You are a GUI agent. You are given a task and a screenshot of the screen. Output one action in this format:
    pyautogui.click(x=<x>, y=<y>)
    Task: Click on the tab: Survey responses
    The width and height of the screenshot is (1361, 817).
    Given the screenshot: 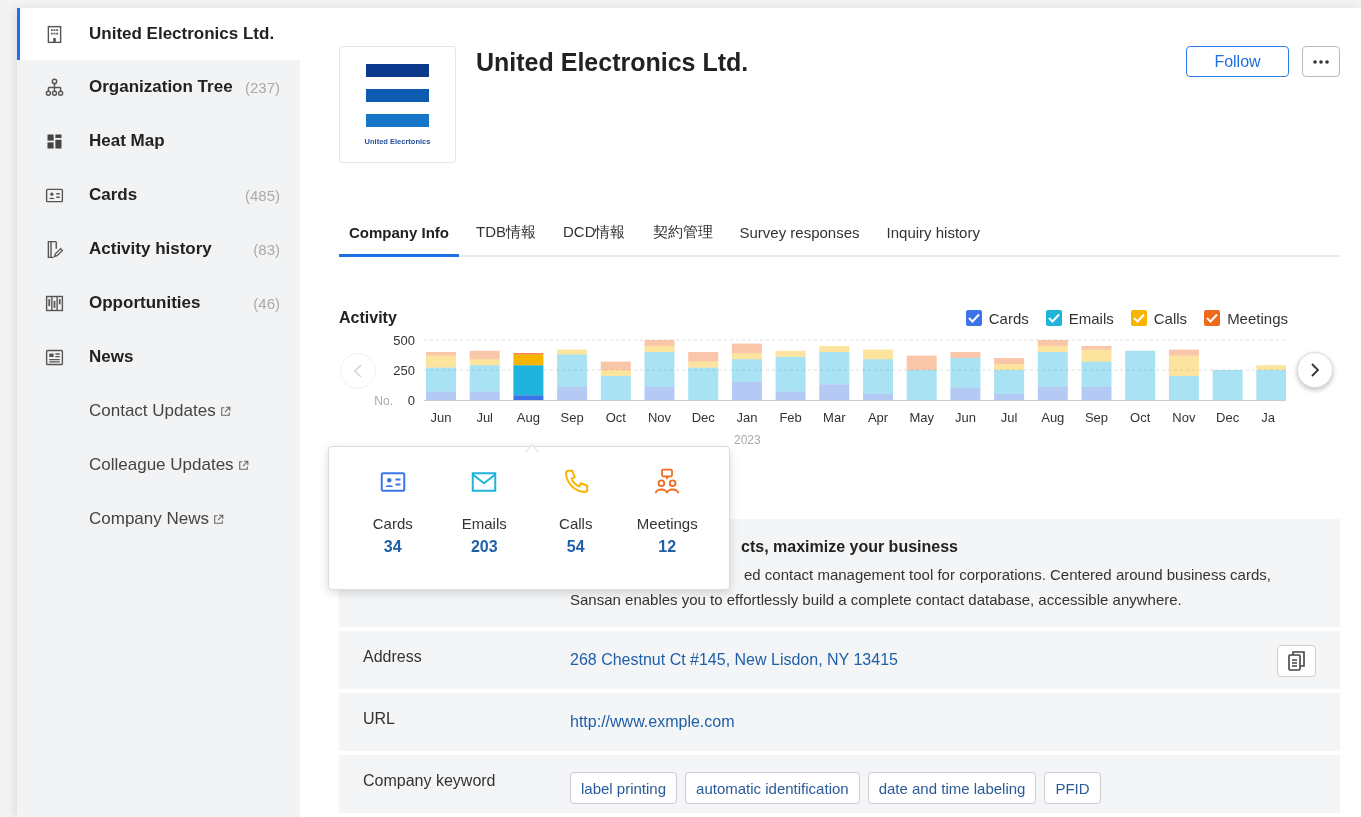 What is the action you would take?
    pyautogui.click(x=799, y=233)
    